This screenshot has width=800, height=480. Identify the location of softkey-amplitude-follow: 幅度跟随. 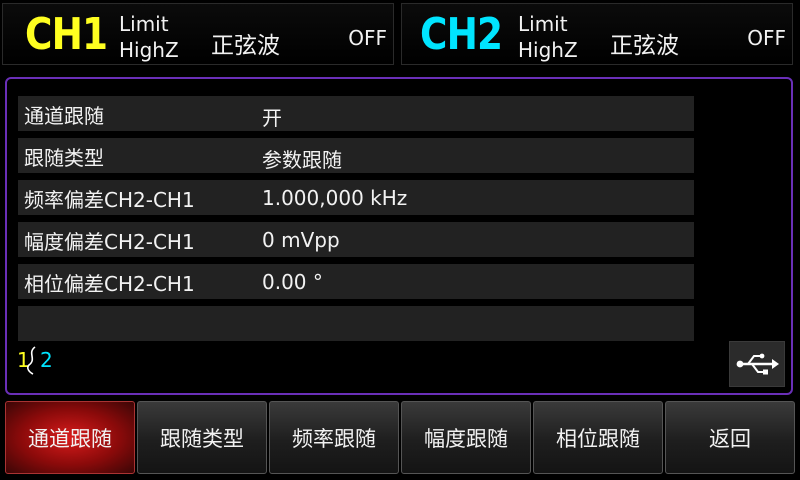
(466, 437).